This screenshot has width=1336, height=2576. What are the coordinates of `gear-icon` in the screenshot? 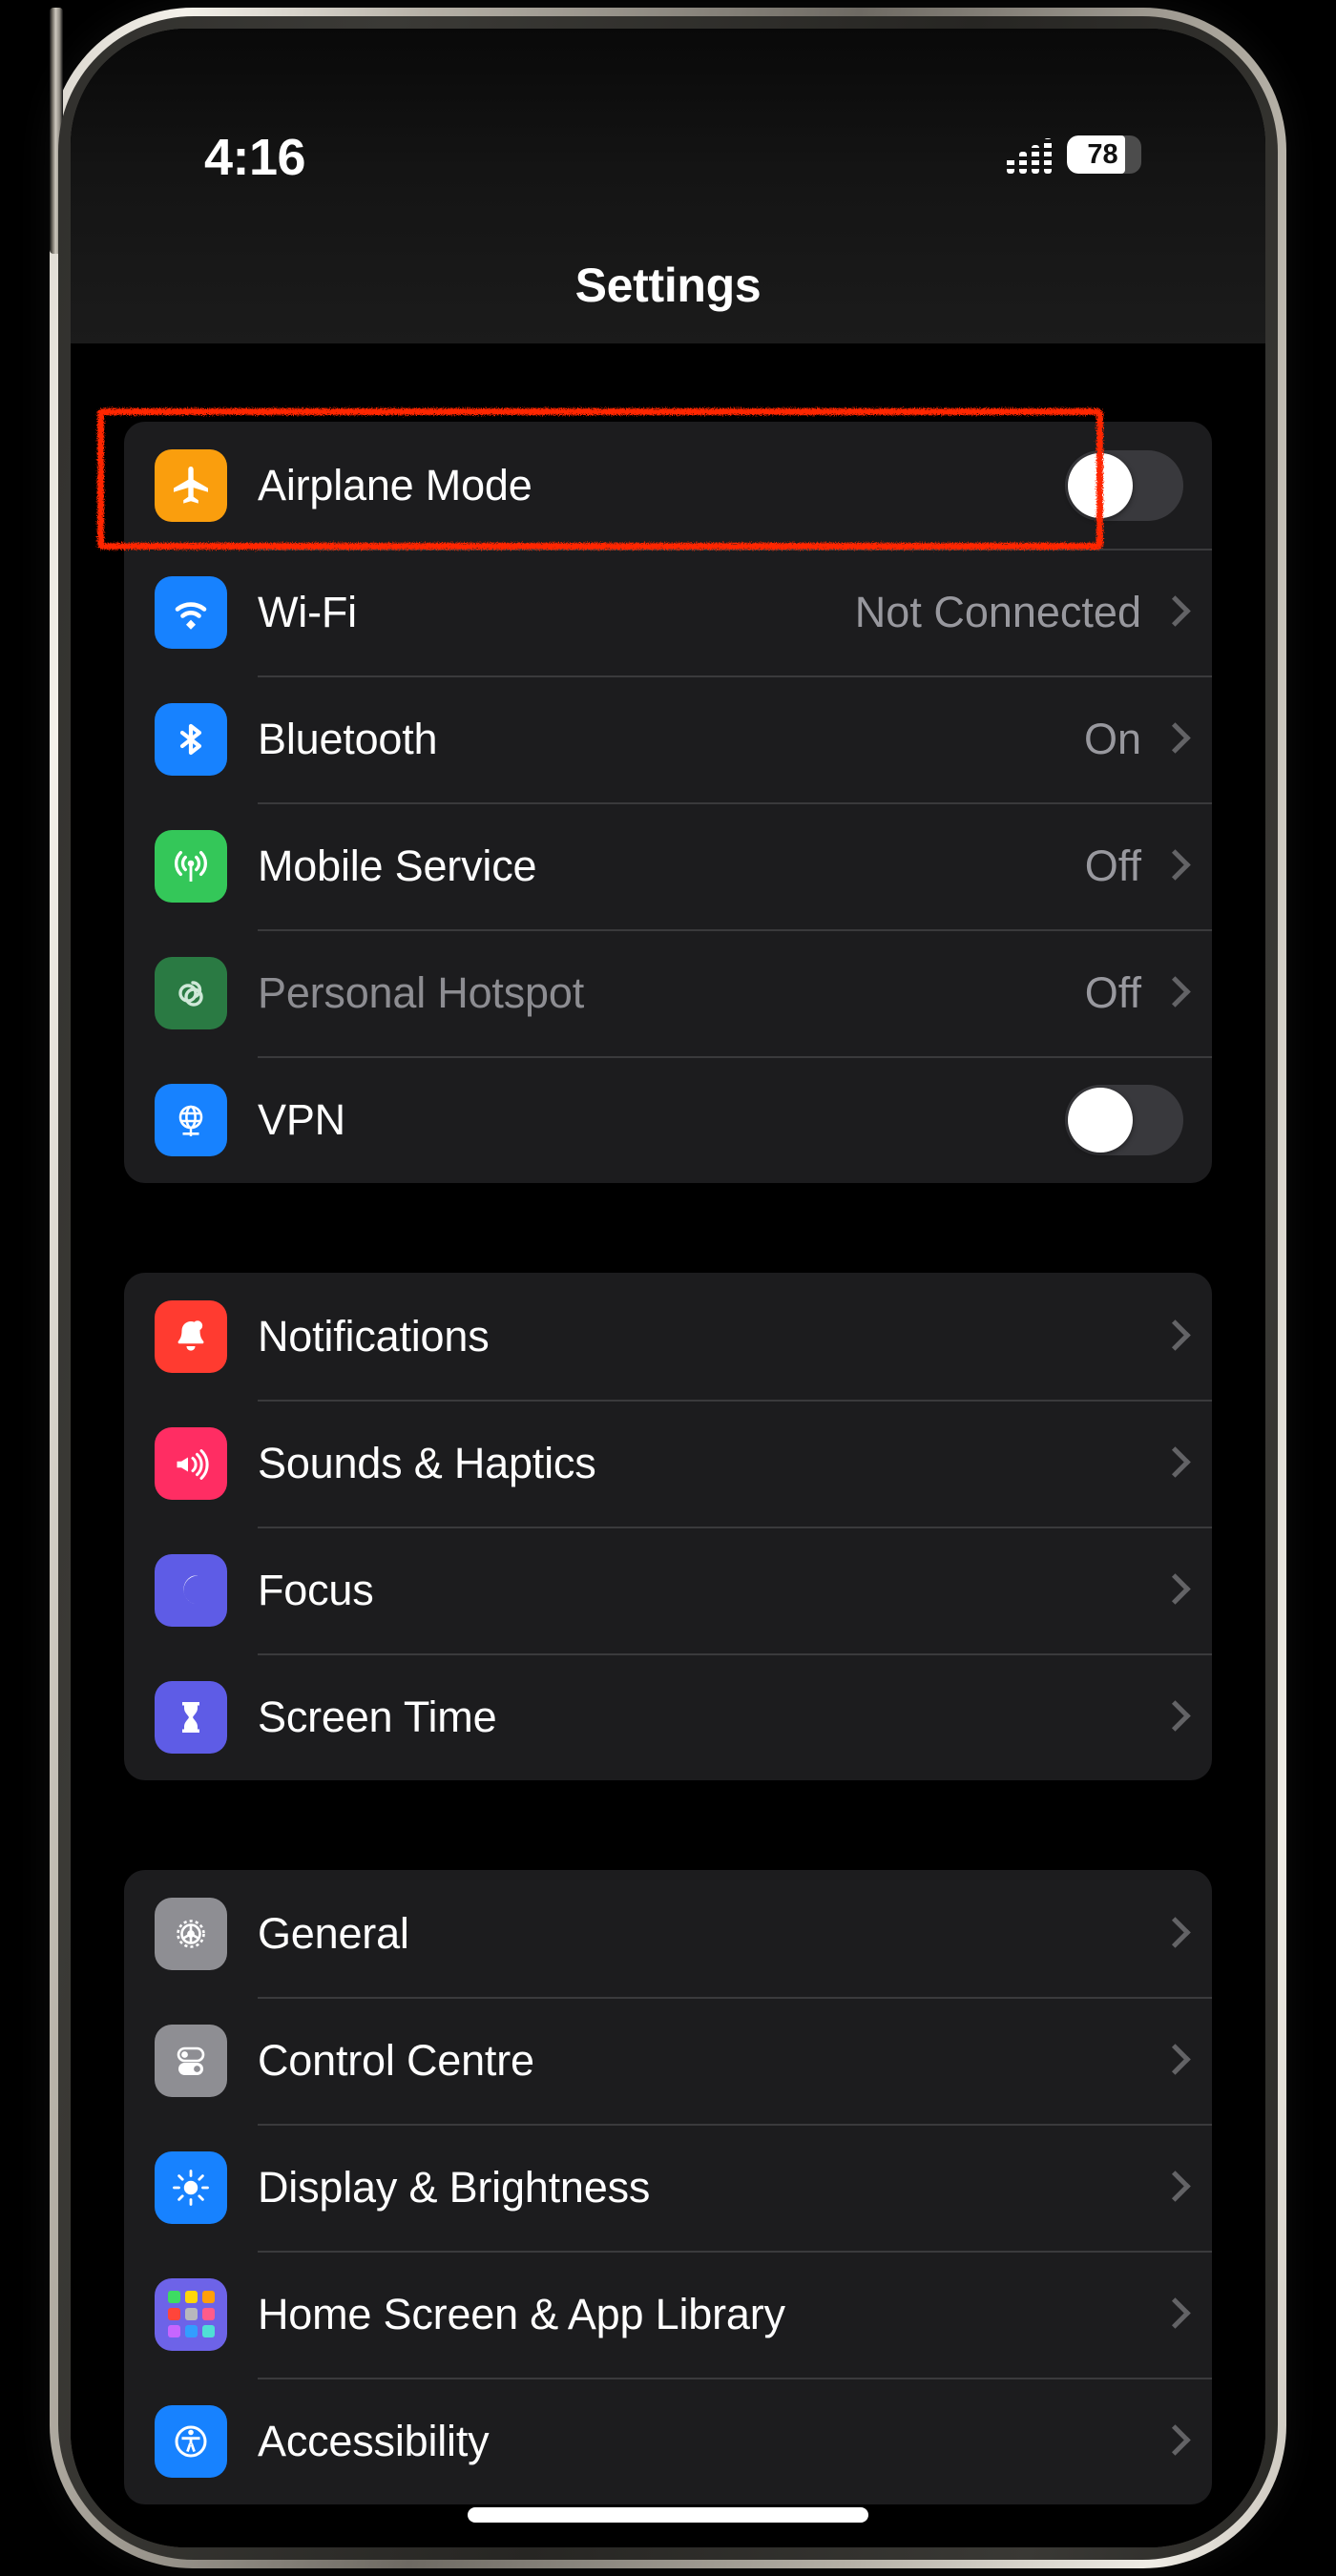 It's located at (191, 1933).